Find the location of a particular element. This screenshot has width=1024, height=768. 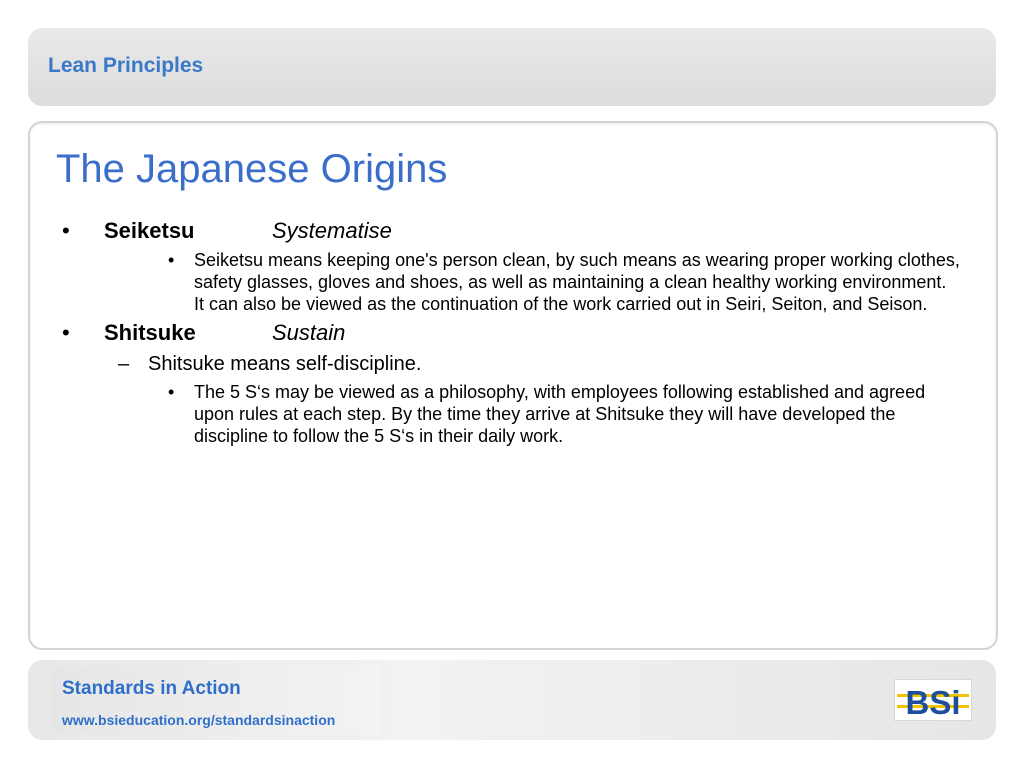

bsi-logo-icon: BSi is located at coordinates (933, 700).